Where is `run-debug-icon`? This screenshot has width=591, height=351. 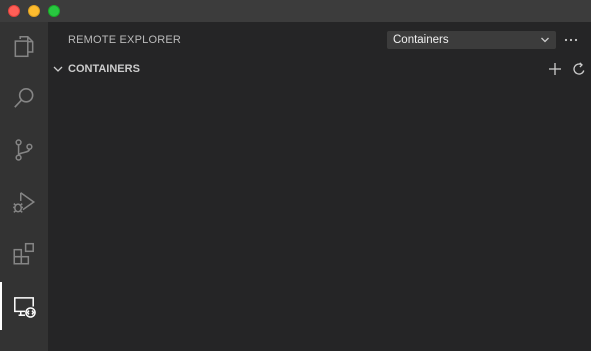 run-debug-icon is located at coordinates (24, 202).